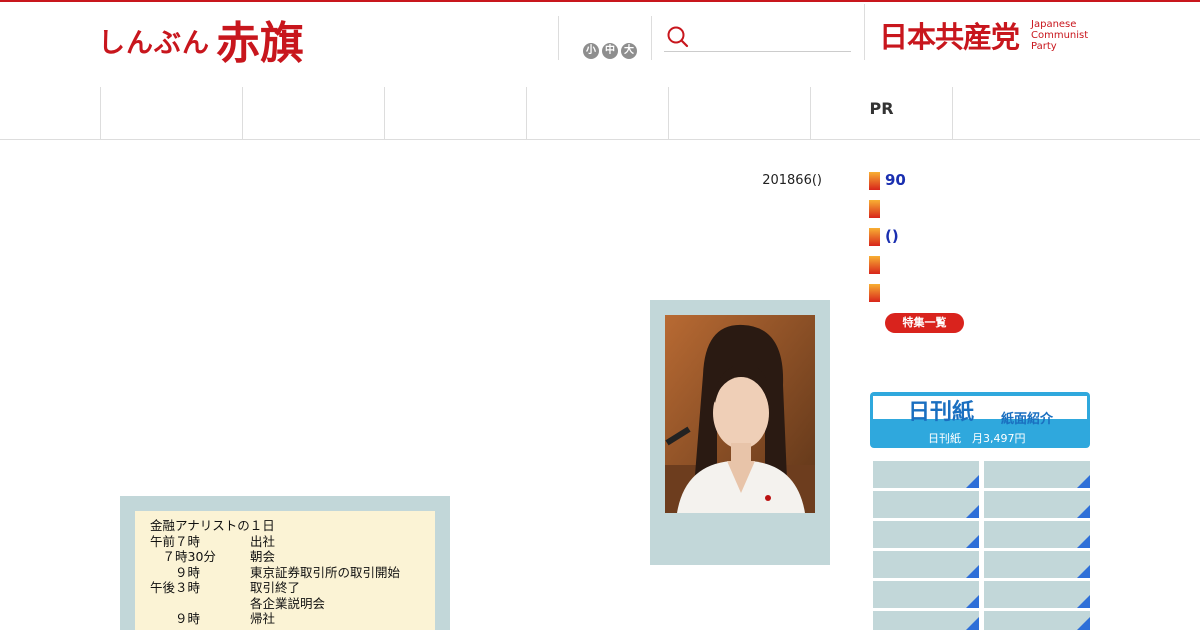 The width and height of the screenshot is (1200, 630). I want to click on jcp-logo: 日本共産党 Japanese Communist Party, so click(983, 35).